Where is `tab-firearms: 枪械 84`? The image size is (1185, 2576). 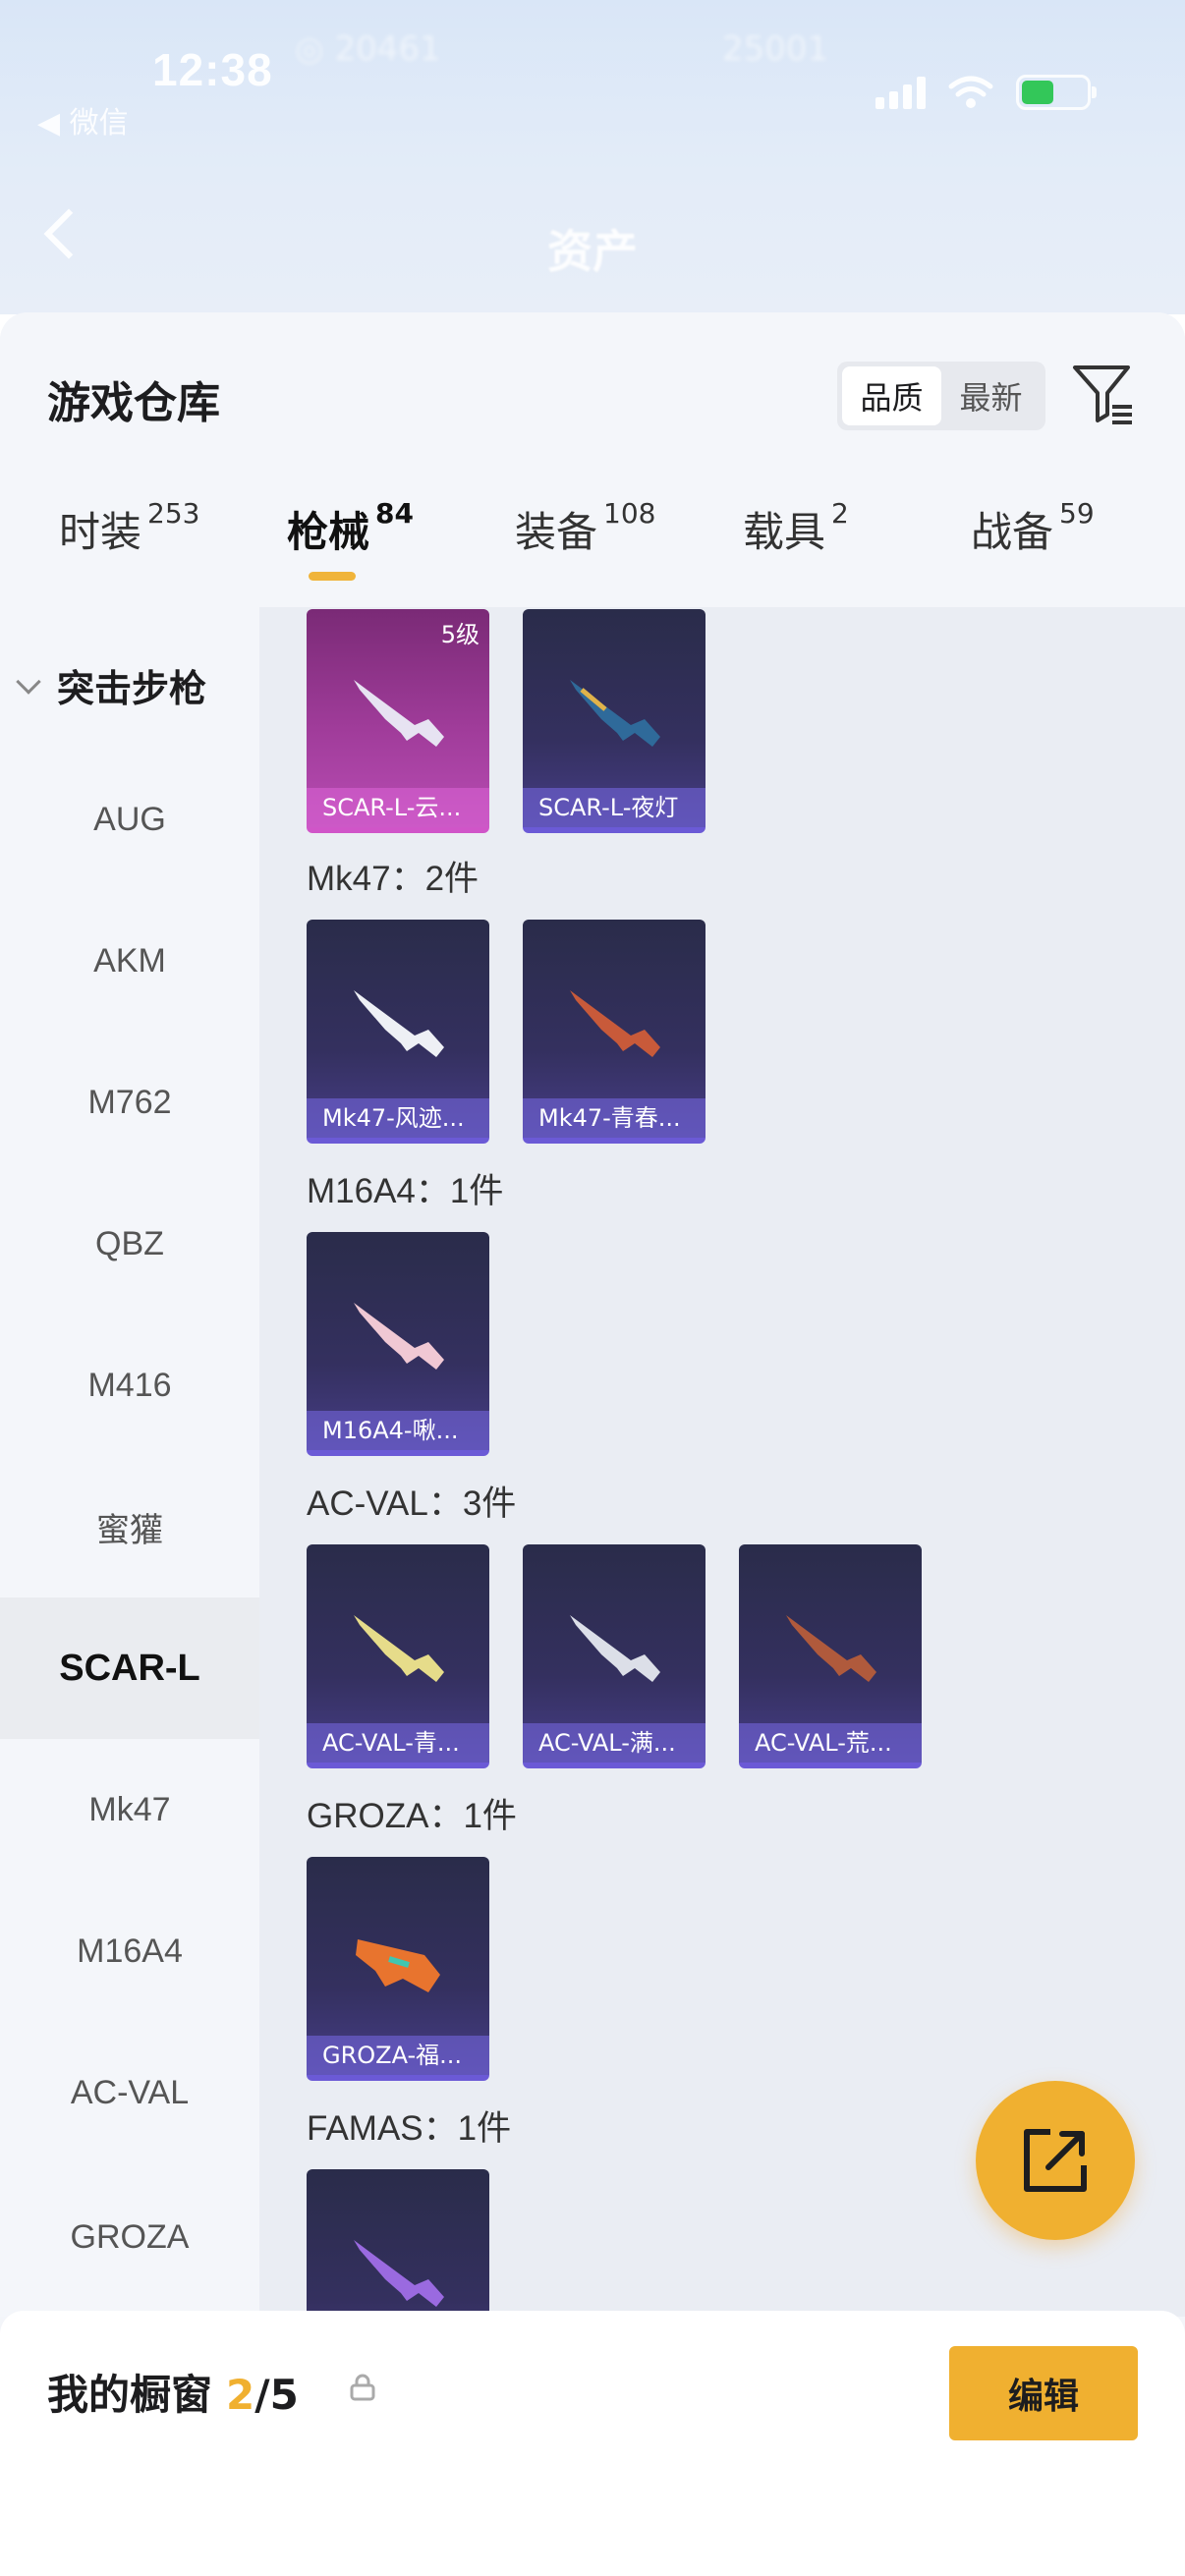
tab-firearms: 枪械 84 is located at coordinates (351, 528).